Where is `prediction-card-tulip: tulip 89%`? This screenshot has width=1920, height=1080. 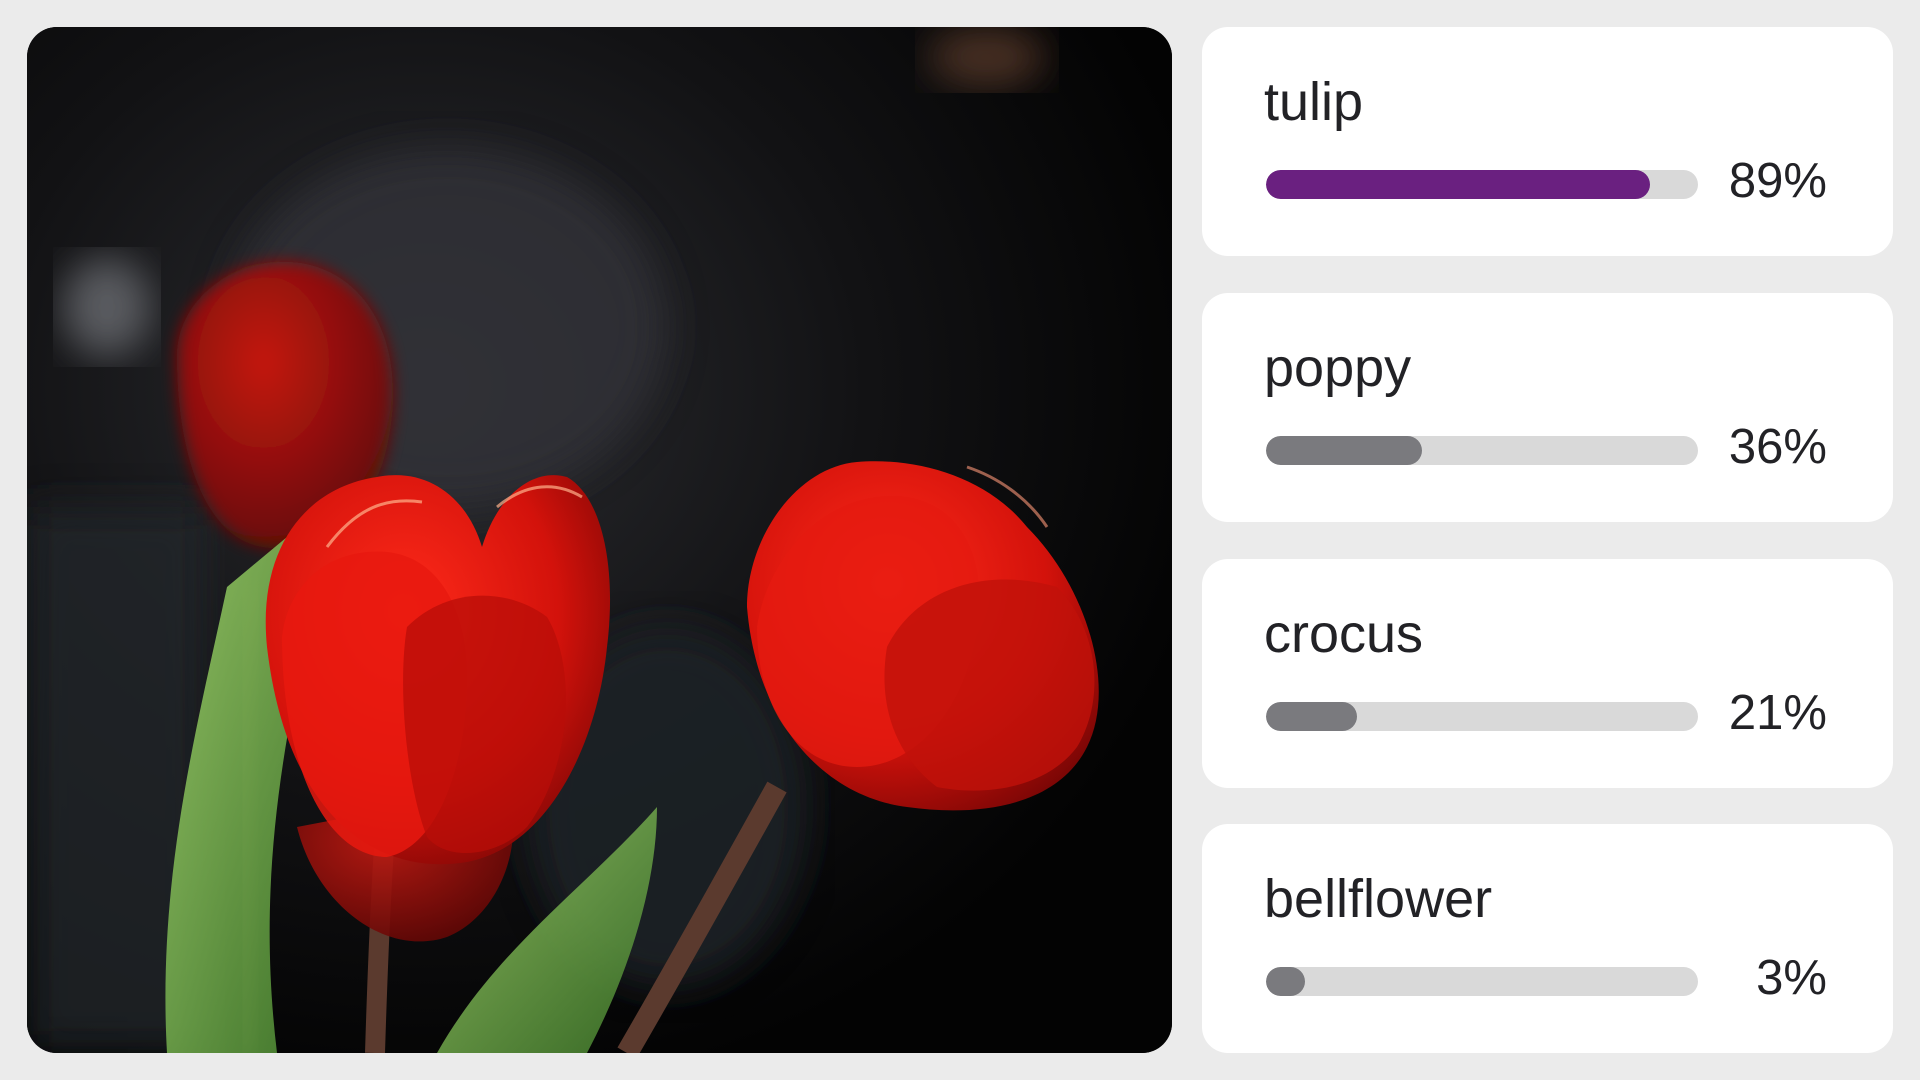 prediction-card-tulip: tulip 89% is located at coordinates (1547, 141).